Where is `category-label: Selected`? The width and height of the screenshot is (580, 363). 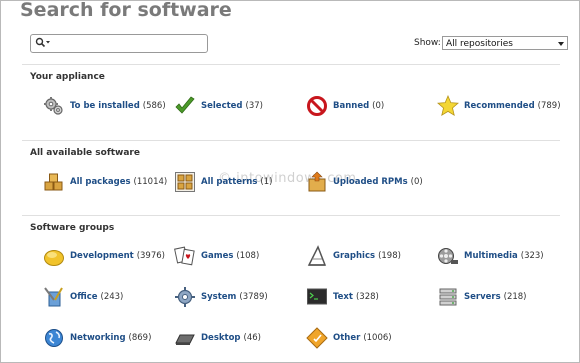 category-label: Selected is located at coordinates (222, 106).